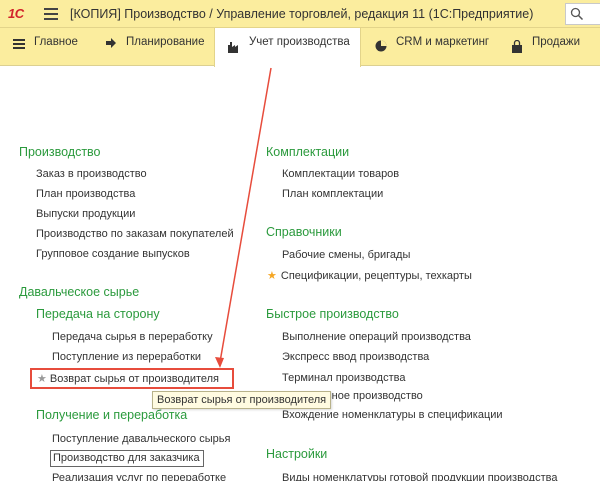 This screenshot has height=481, width=600. Describe the element at coordinates (126, 357) in the screenshot. I see `link-receipt-from-processing: Поступление из переработки` at that location.